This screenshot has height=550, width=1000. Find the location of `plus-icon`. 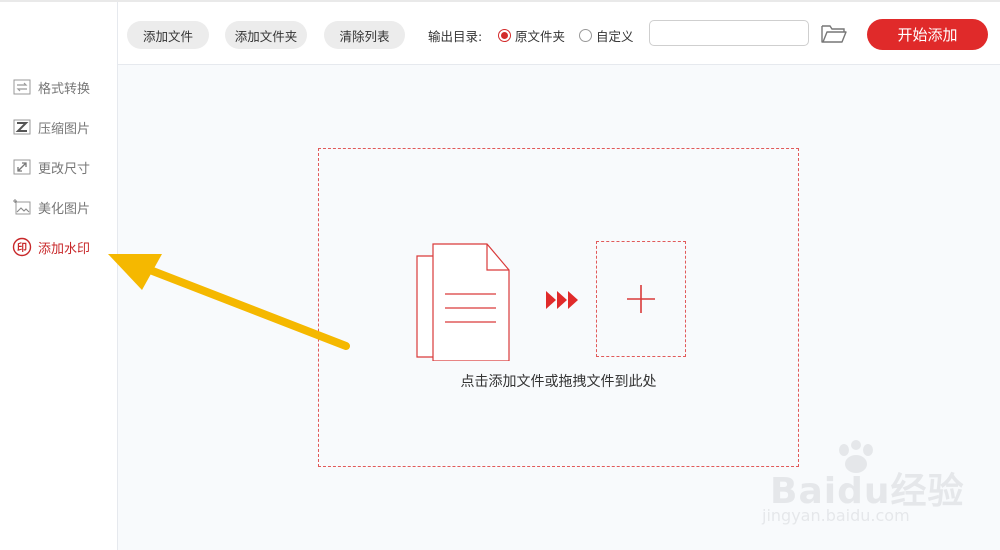

plus-icon is located at coordinates (641, 299).